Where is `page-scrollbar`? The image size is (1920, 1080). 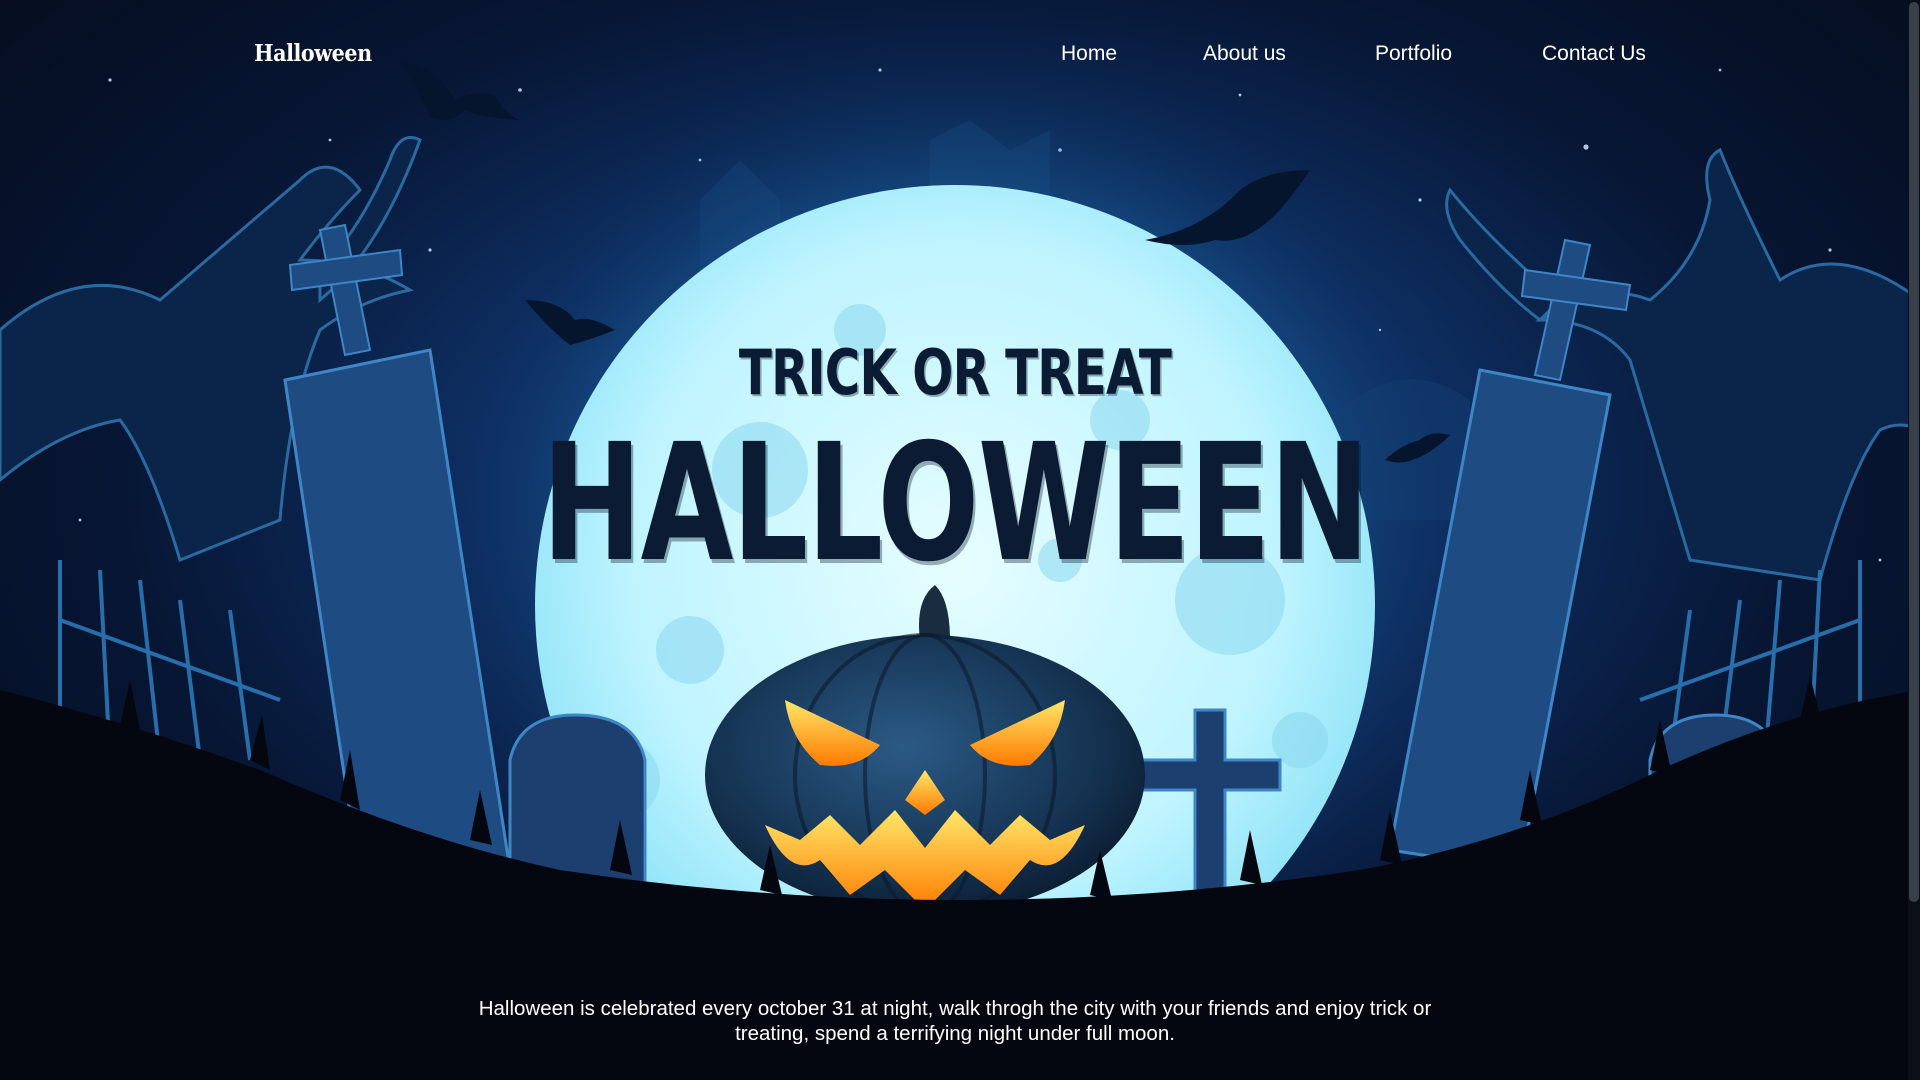 page-scrollbar is located at coordinates (1914, 540).